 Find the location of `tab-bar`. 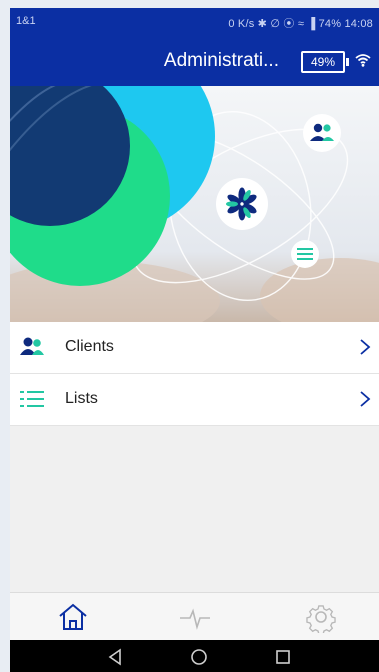

tab-bar is located at coordinates (194, 616).